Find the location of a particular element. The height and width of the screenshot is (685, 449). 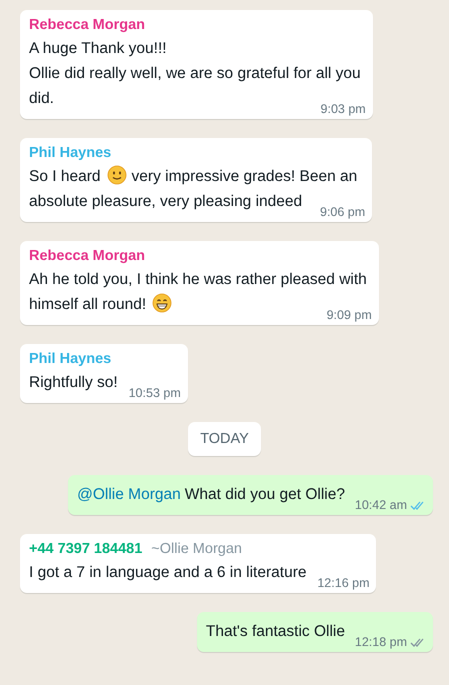

message-time: 12:18 pm is located at coordinates (380, 642).